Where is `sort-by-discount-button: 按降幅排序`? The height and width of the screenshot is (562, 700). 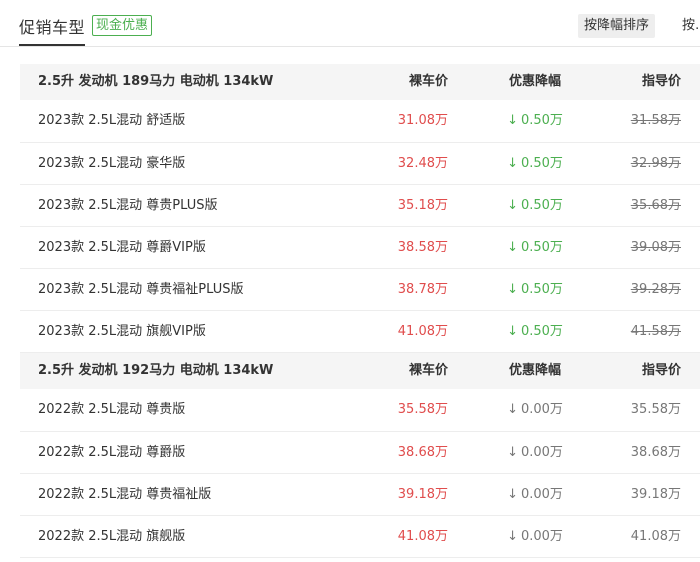
sort-by-discount-button: 按降幅排序 is located at coordinates (617, 26).